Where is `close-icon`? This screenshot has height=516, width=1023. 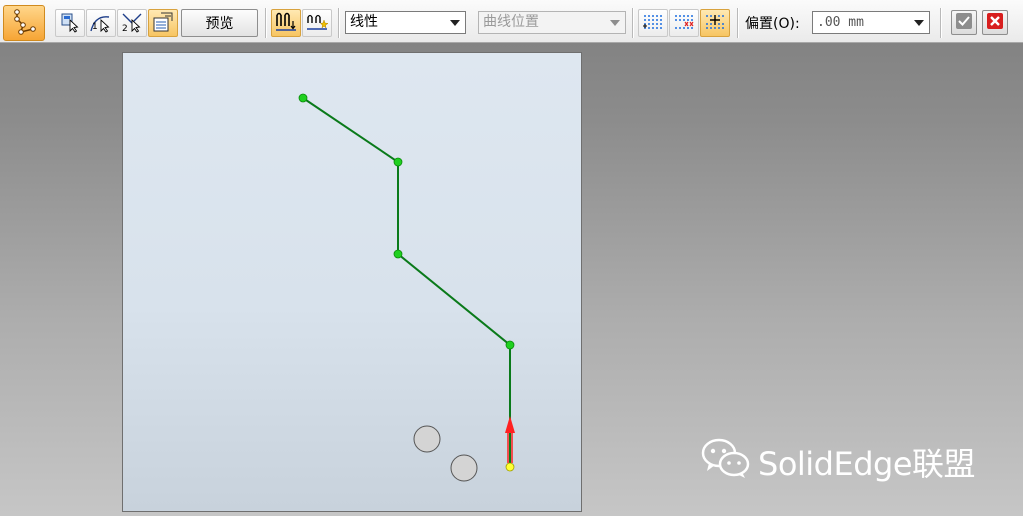
close-icon is located at coordinates (995, 22).